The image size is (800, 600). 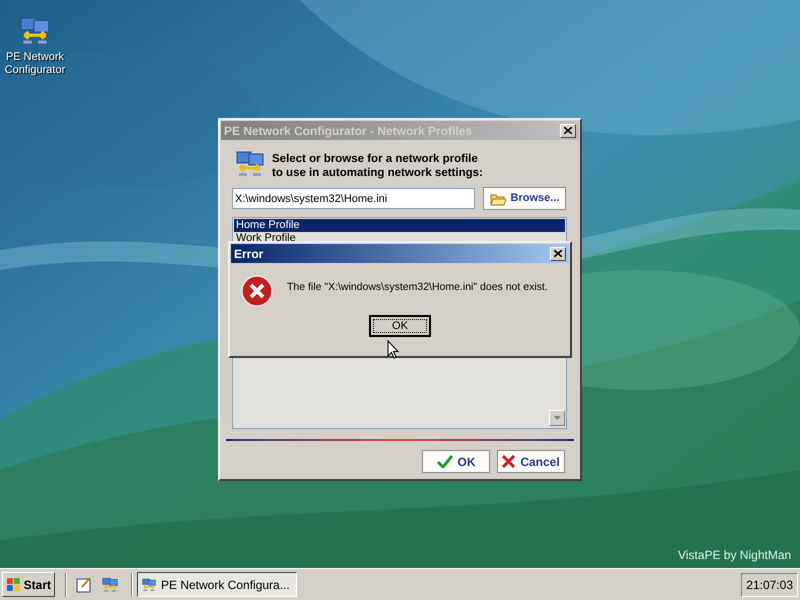 I want to click on error-message: The file "X:\windows\system32\Home.ini" does not exist., so click(x=417, y=287).